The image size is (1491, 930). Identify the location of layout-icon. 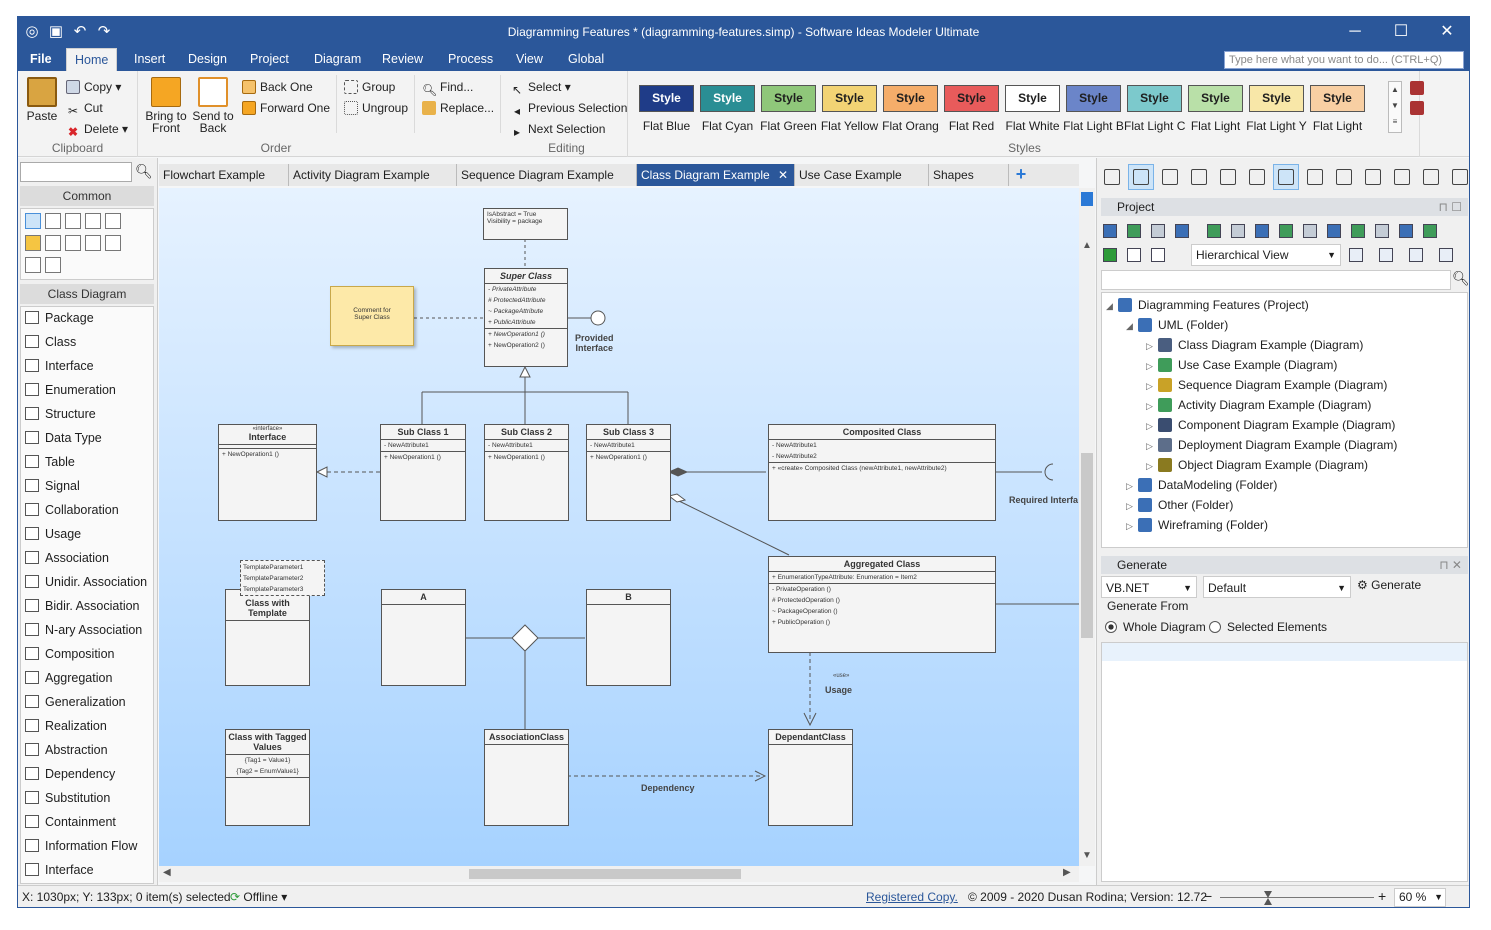
(1416, 255).